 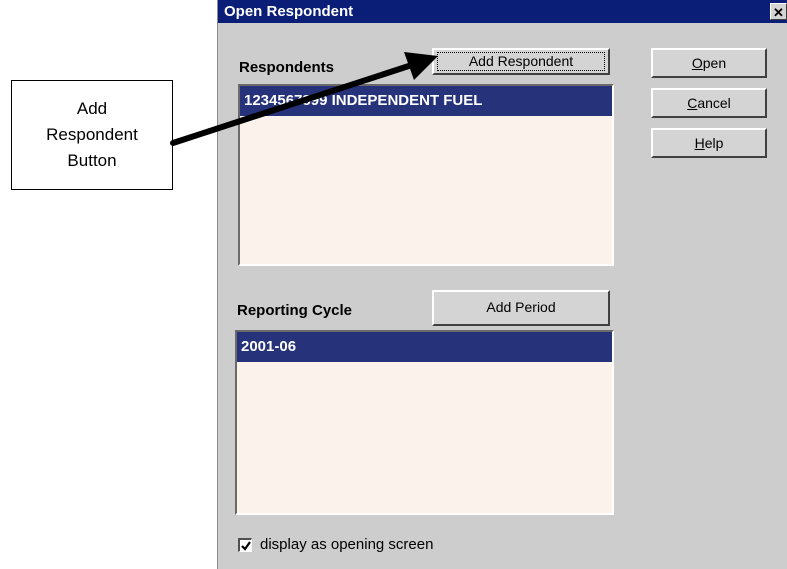 What do you see at coordinates (304, 99) in the screenshot?
I see `arrow-icon` at bounding box center [304, 99].